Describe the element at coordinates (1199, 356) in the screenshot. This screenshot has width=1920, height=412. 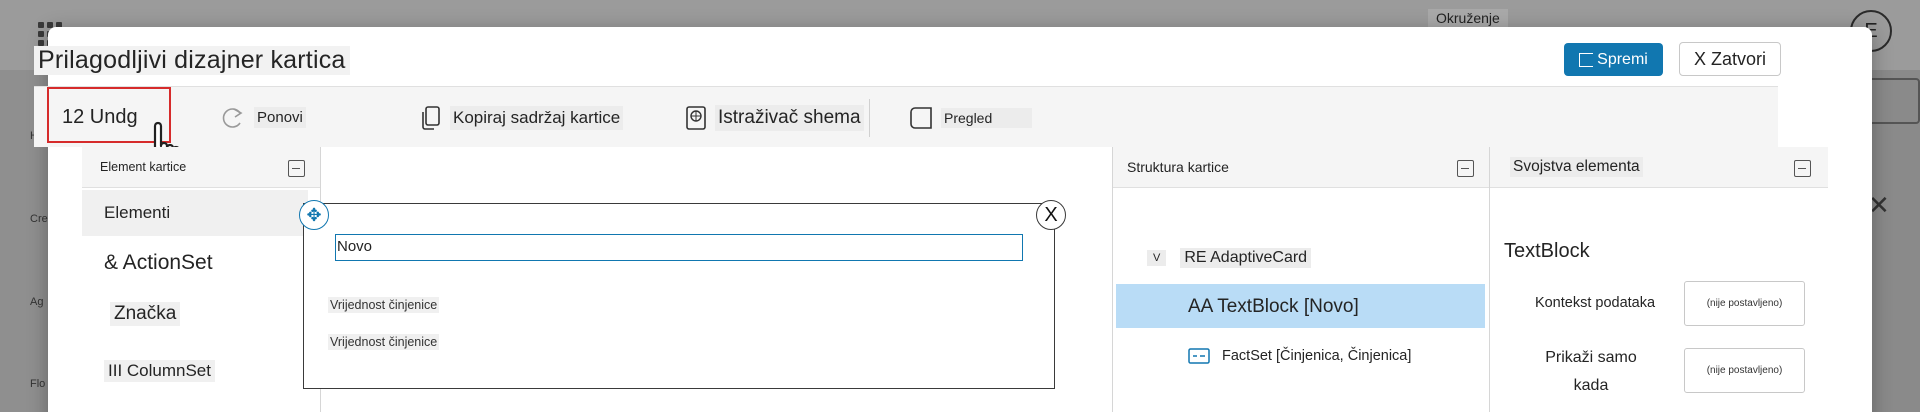
I see `factset-icon` at that location.